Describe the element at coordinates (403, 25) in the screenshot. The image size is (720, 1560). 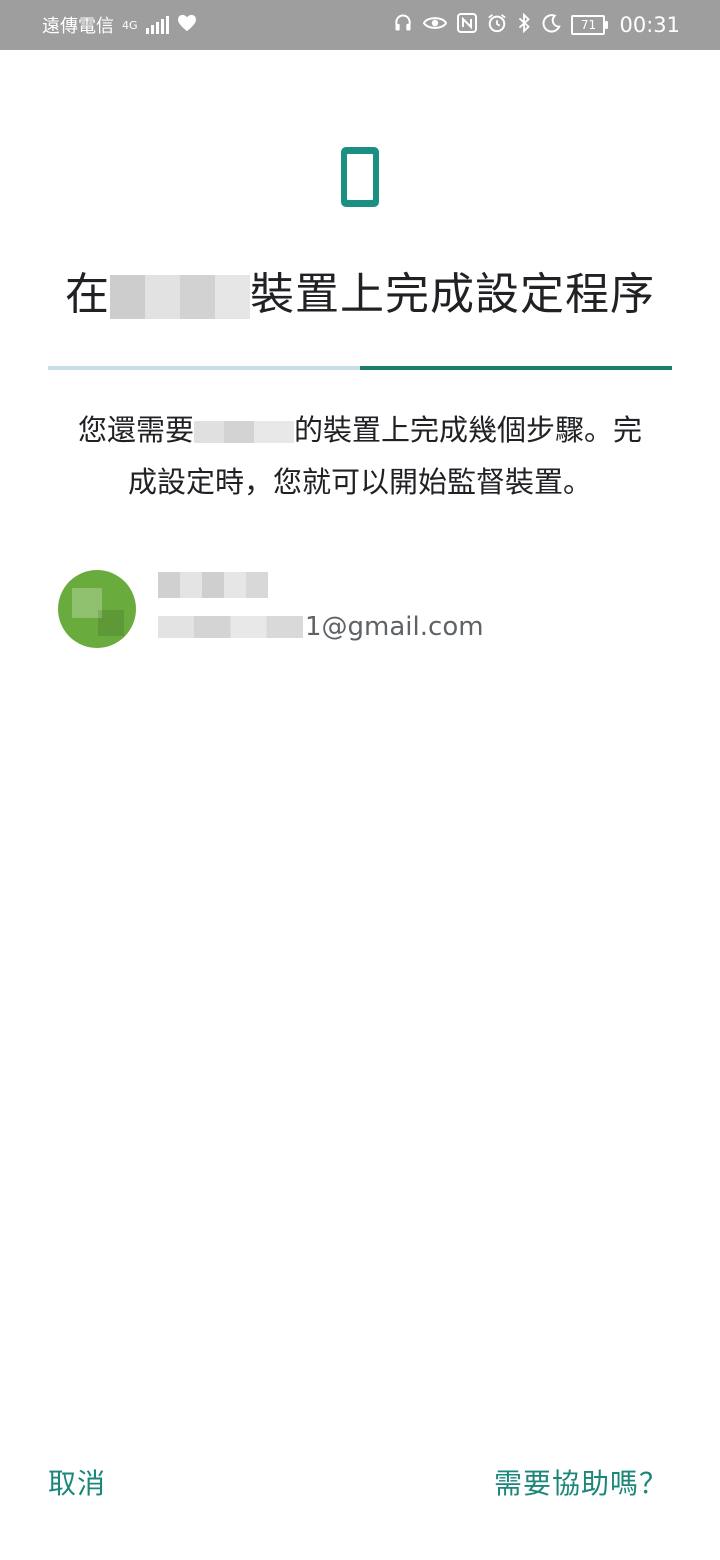
I see `headphones-icon` at that location.